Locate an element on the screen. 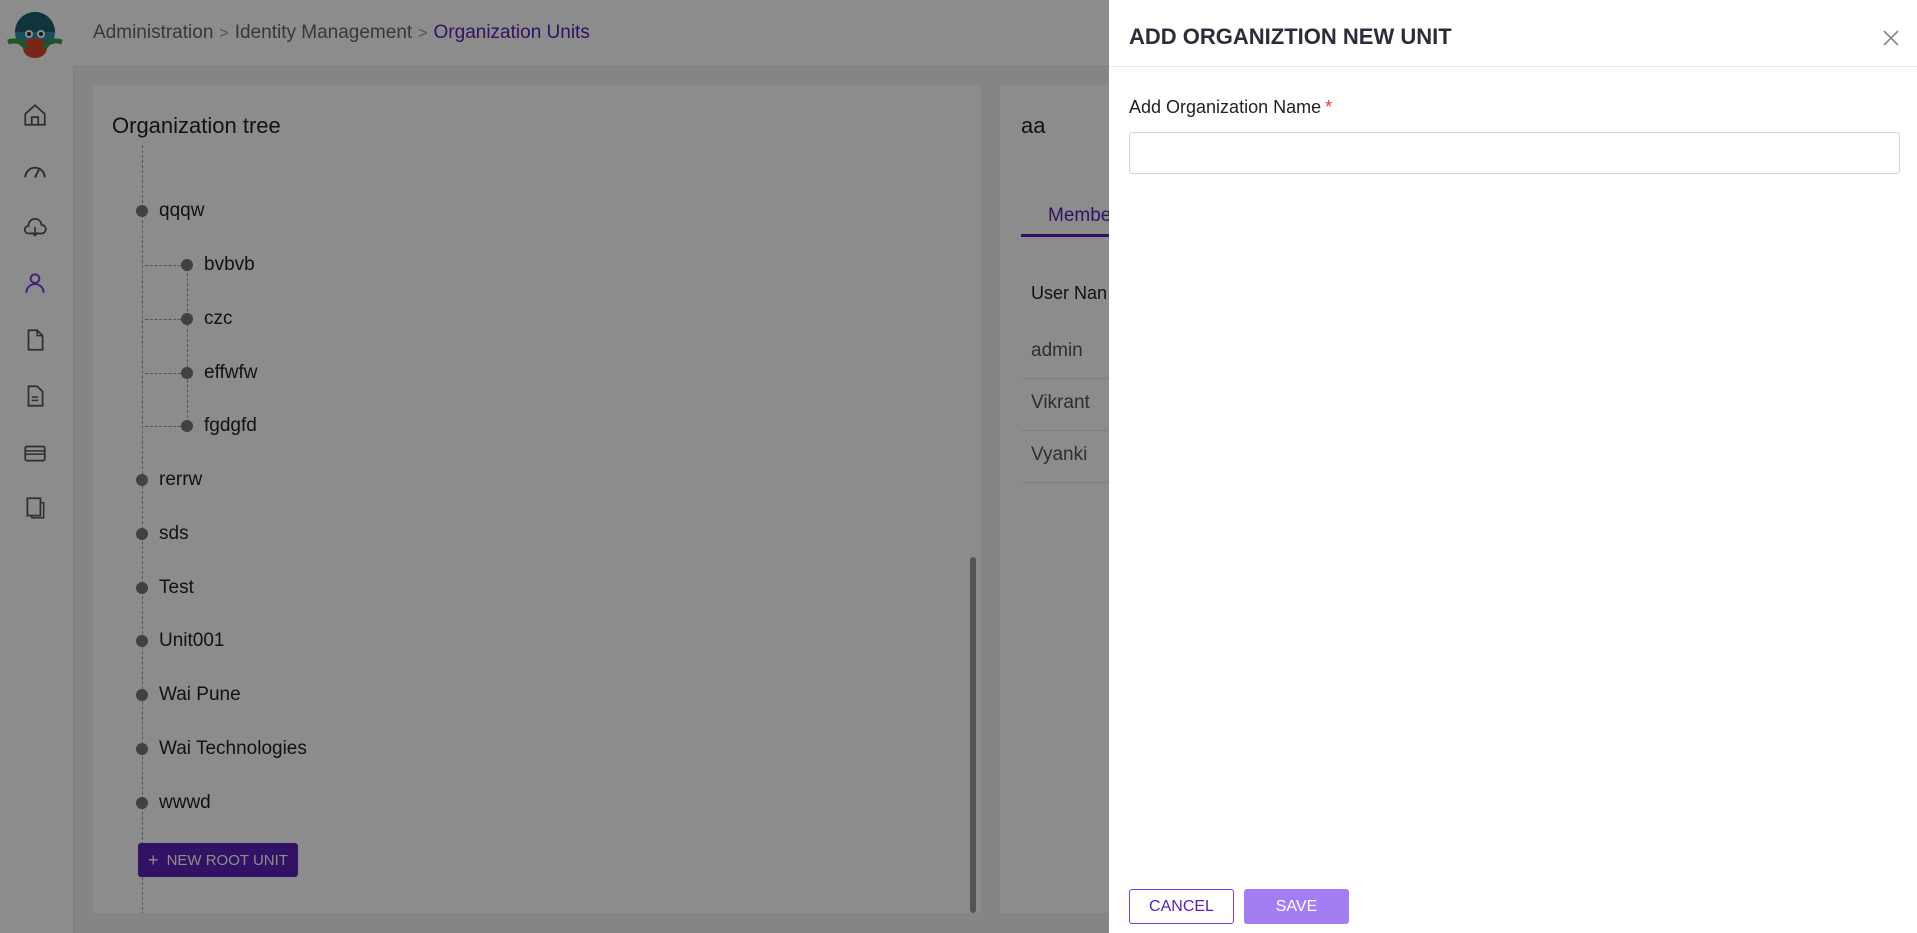  organization-name-input is located at coordinates (1514, 153).